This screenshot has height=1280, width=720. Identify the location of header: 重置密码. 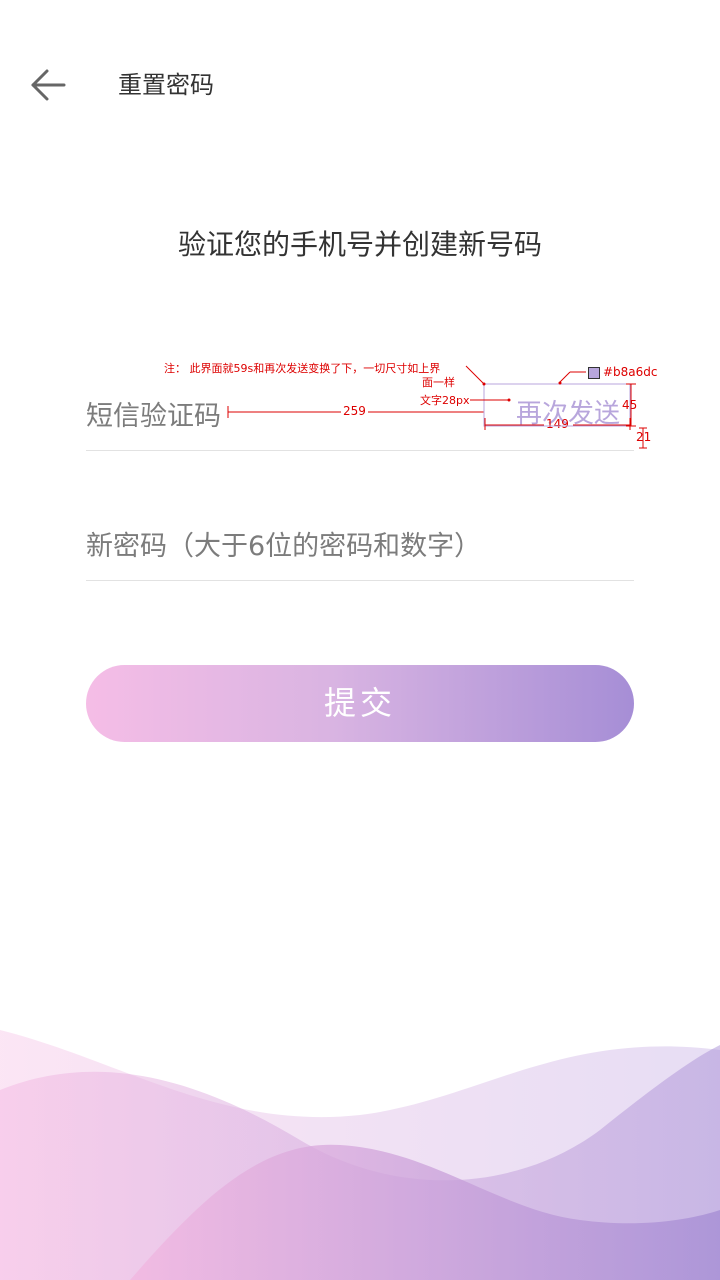
(360, 85).